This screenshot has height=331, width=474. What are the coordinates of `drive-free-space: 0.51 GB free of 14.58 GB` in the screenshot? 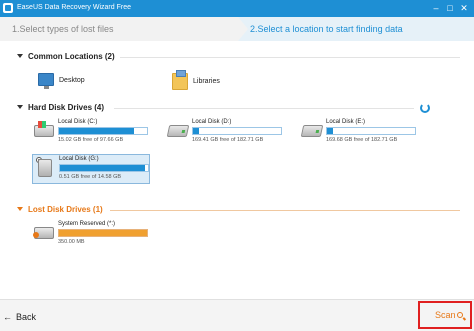 It's located at (90, 177).